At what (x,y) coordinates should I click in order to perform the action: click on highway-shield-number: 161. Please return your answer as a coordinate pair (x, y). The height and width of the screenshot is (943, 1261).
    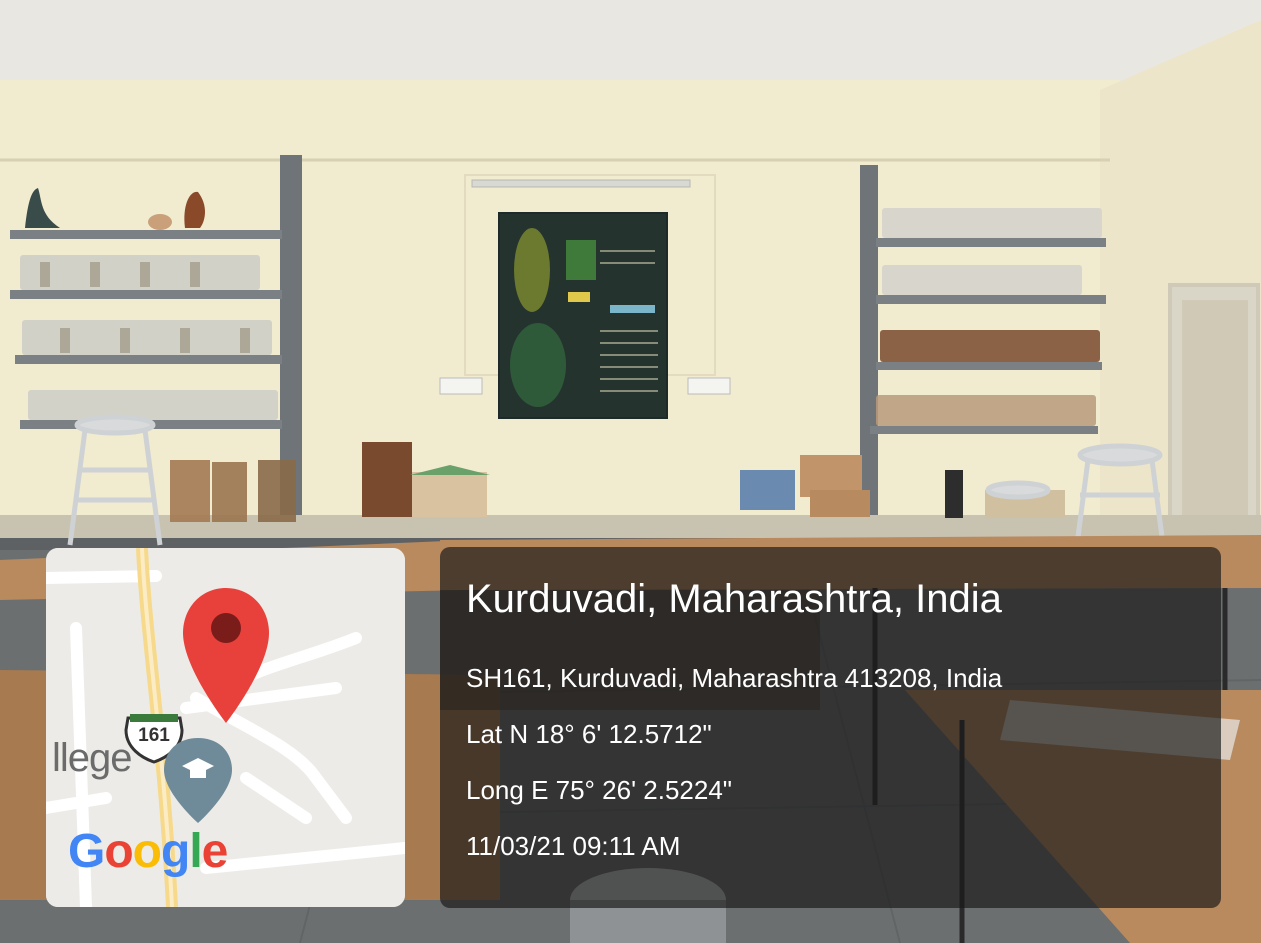
    Looking at the image, I should click on (154, 735).